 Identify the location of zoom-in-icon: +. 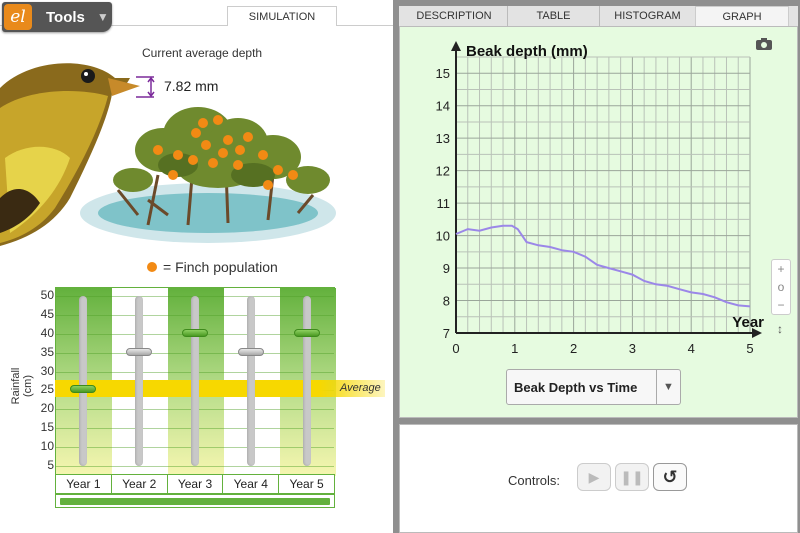
(781, 269).